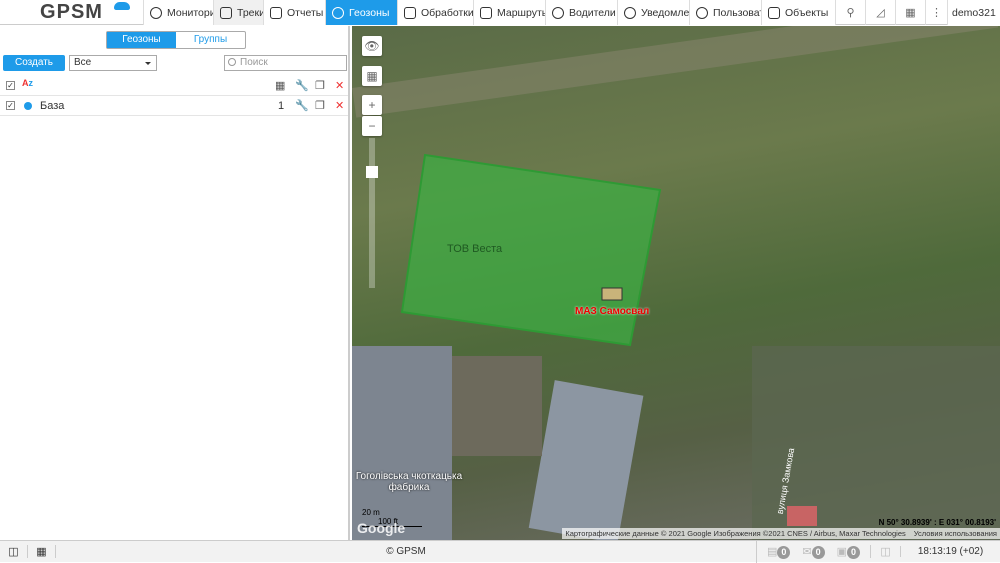 The width and height of the screenshot is (1000, 563). What do you see at coordinates (148, 65) in the screenshot?
I see `chevron-down-icon` at bounding box center [148, 65].